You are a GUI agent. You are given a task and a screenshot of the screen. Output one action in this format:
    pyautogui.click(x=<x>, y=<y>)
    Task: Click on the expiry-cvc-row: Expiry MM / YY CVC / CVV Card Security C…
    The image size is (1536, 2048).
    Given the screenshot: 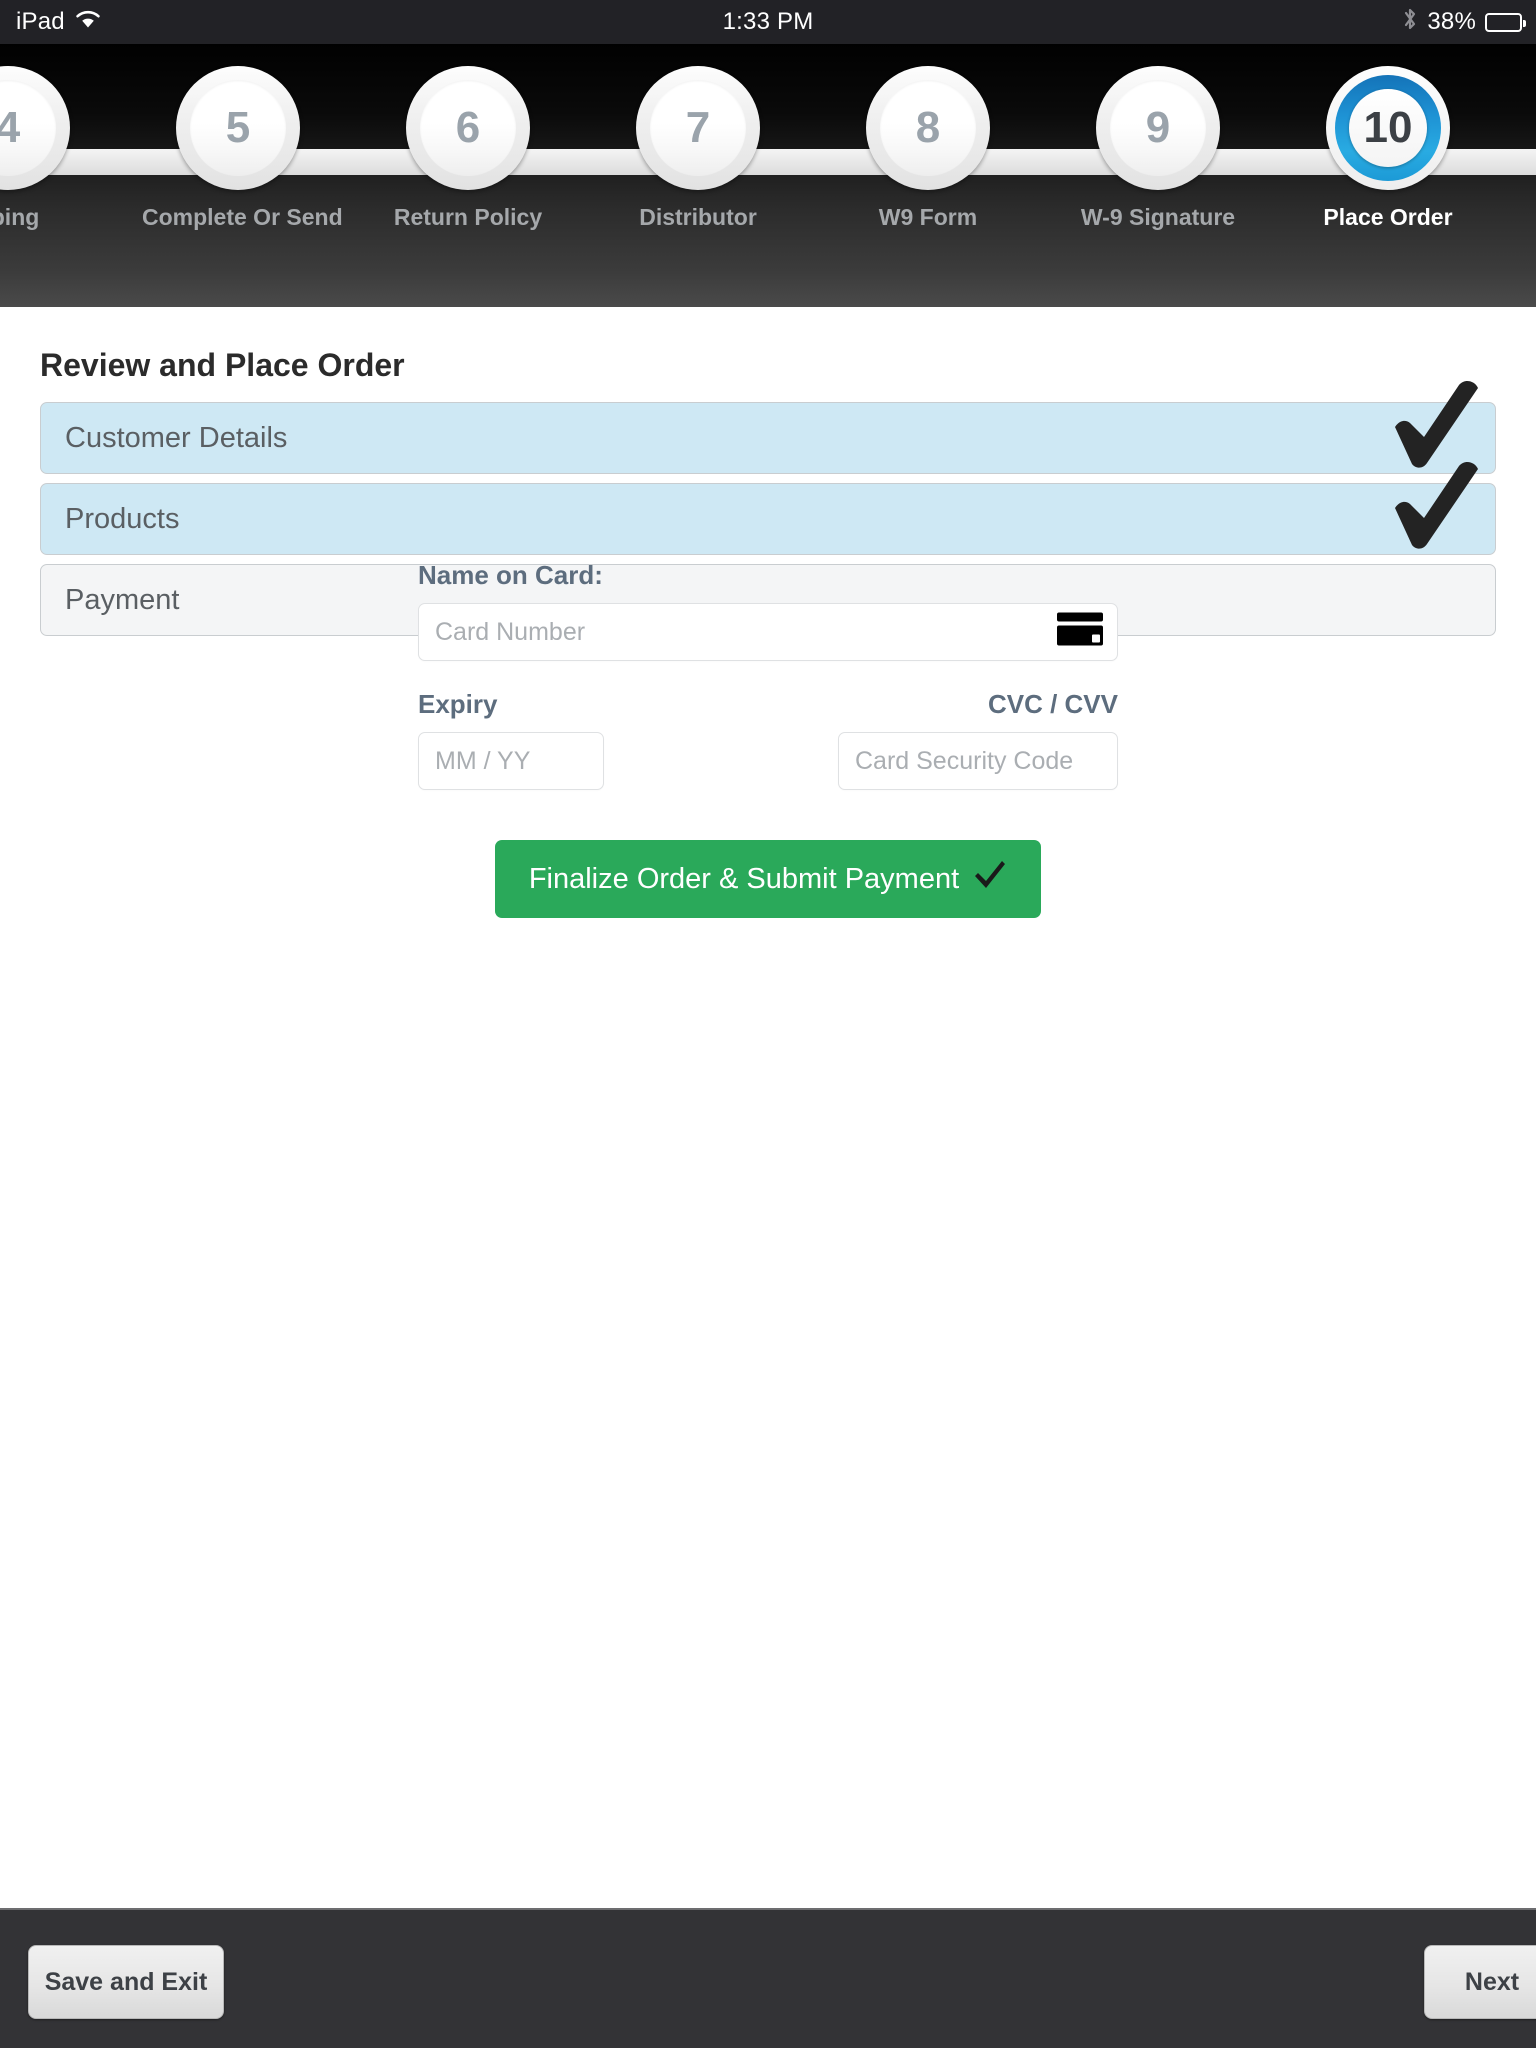 What is the action you would take?
    pyautogui.click(x=768, y=739)
    